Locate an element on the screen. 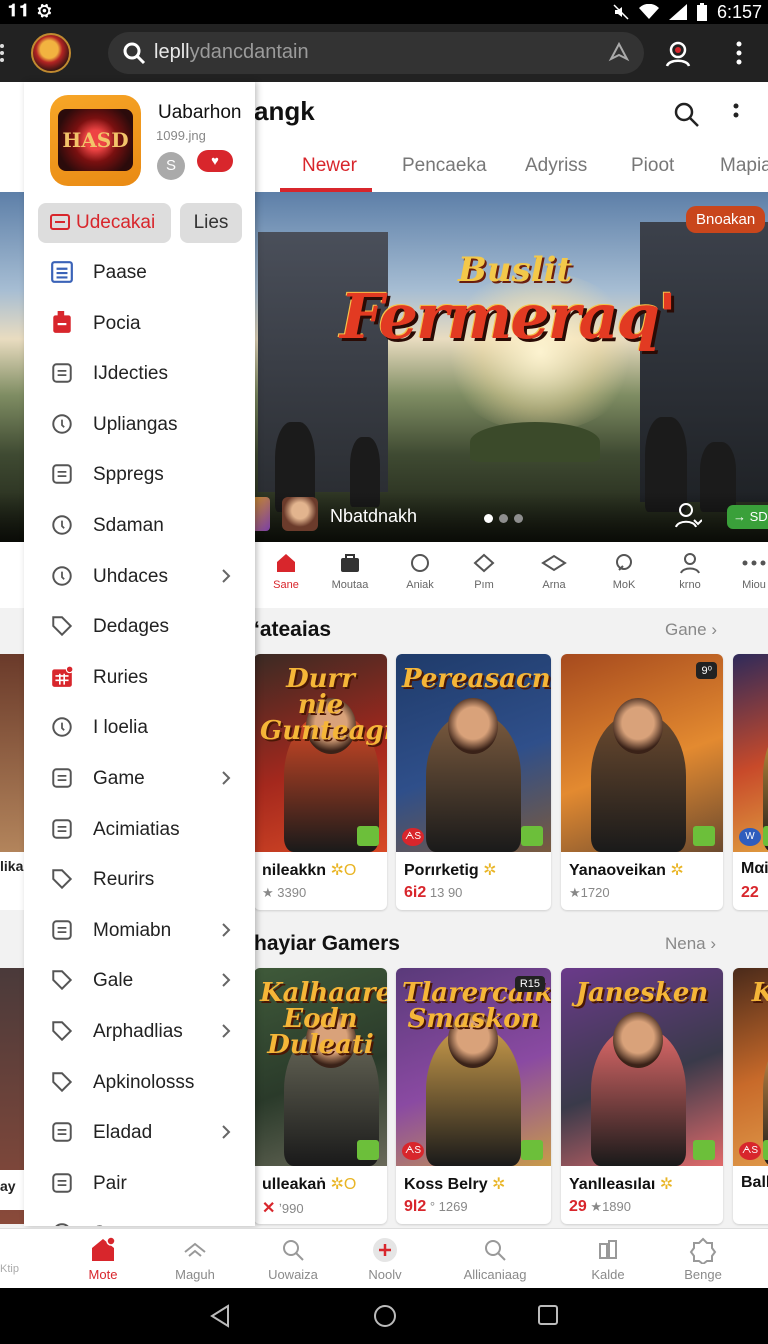  game-card: 9⁰ Yanaoveikan ✲ ★1720 is located at coordinates (642, 782).